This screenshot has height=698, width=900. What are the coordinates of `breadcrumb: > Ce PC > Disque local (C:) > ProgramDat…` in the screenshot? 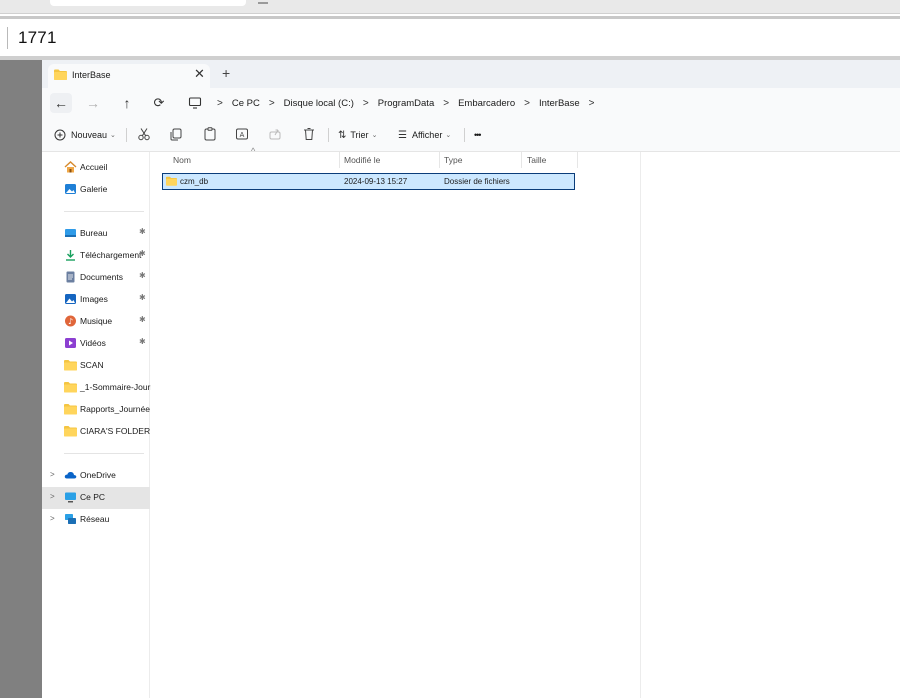 It's located at (391, 103).